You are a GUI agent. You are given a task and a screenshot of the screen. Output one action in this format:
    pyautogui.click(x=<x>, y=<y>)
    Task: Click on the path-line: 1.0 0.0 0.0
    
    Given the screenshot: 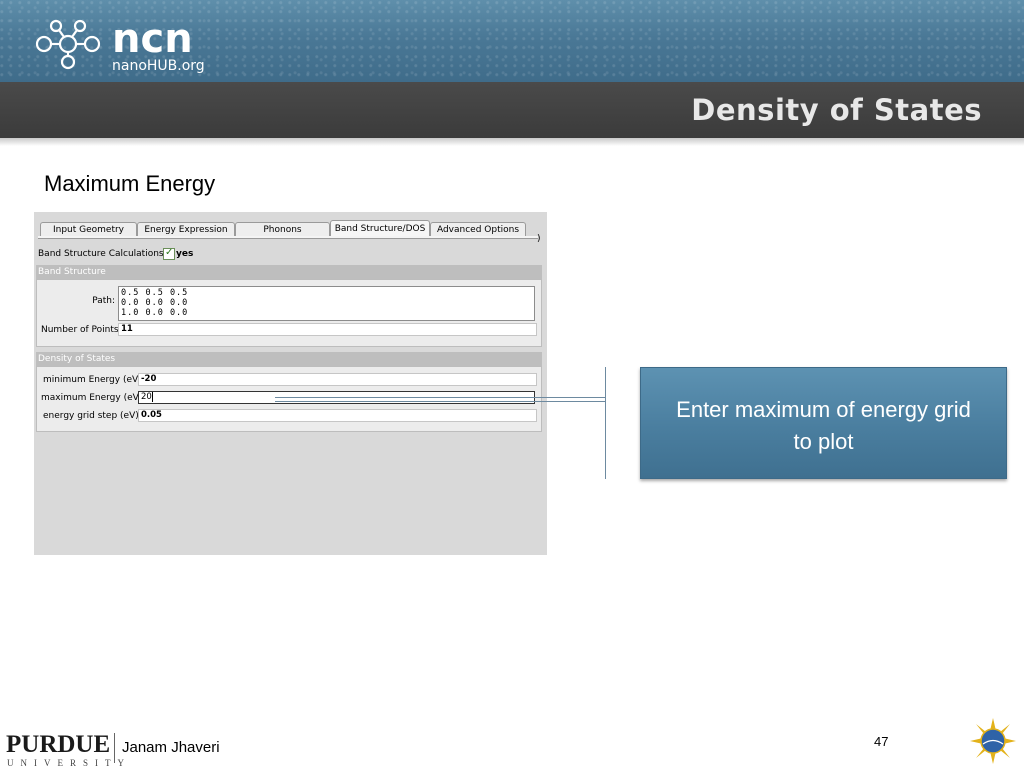 What is the action you would take?
    pyautogui.click(x=155, y=313)
    